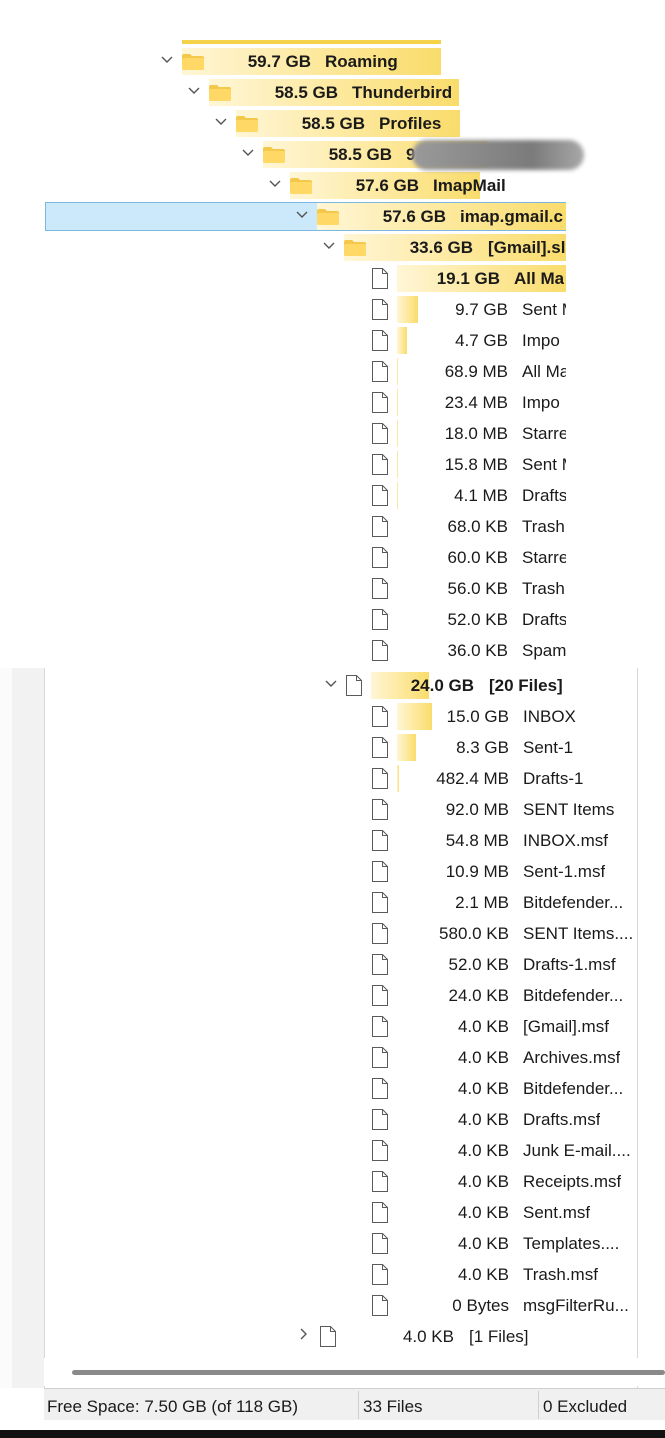 The height and width of the screenshot is (1438, 665). I want to click on tree-row-file: 4.0 KB Sent.msf, so click(332, 1212).